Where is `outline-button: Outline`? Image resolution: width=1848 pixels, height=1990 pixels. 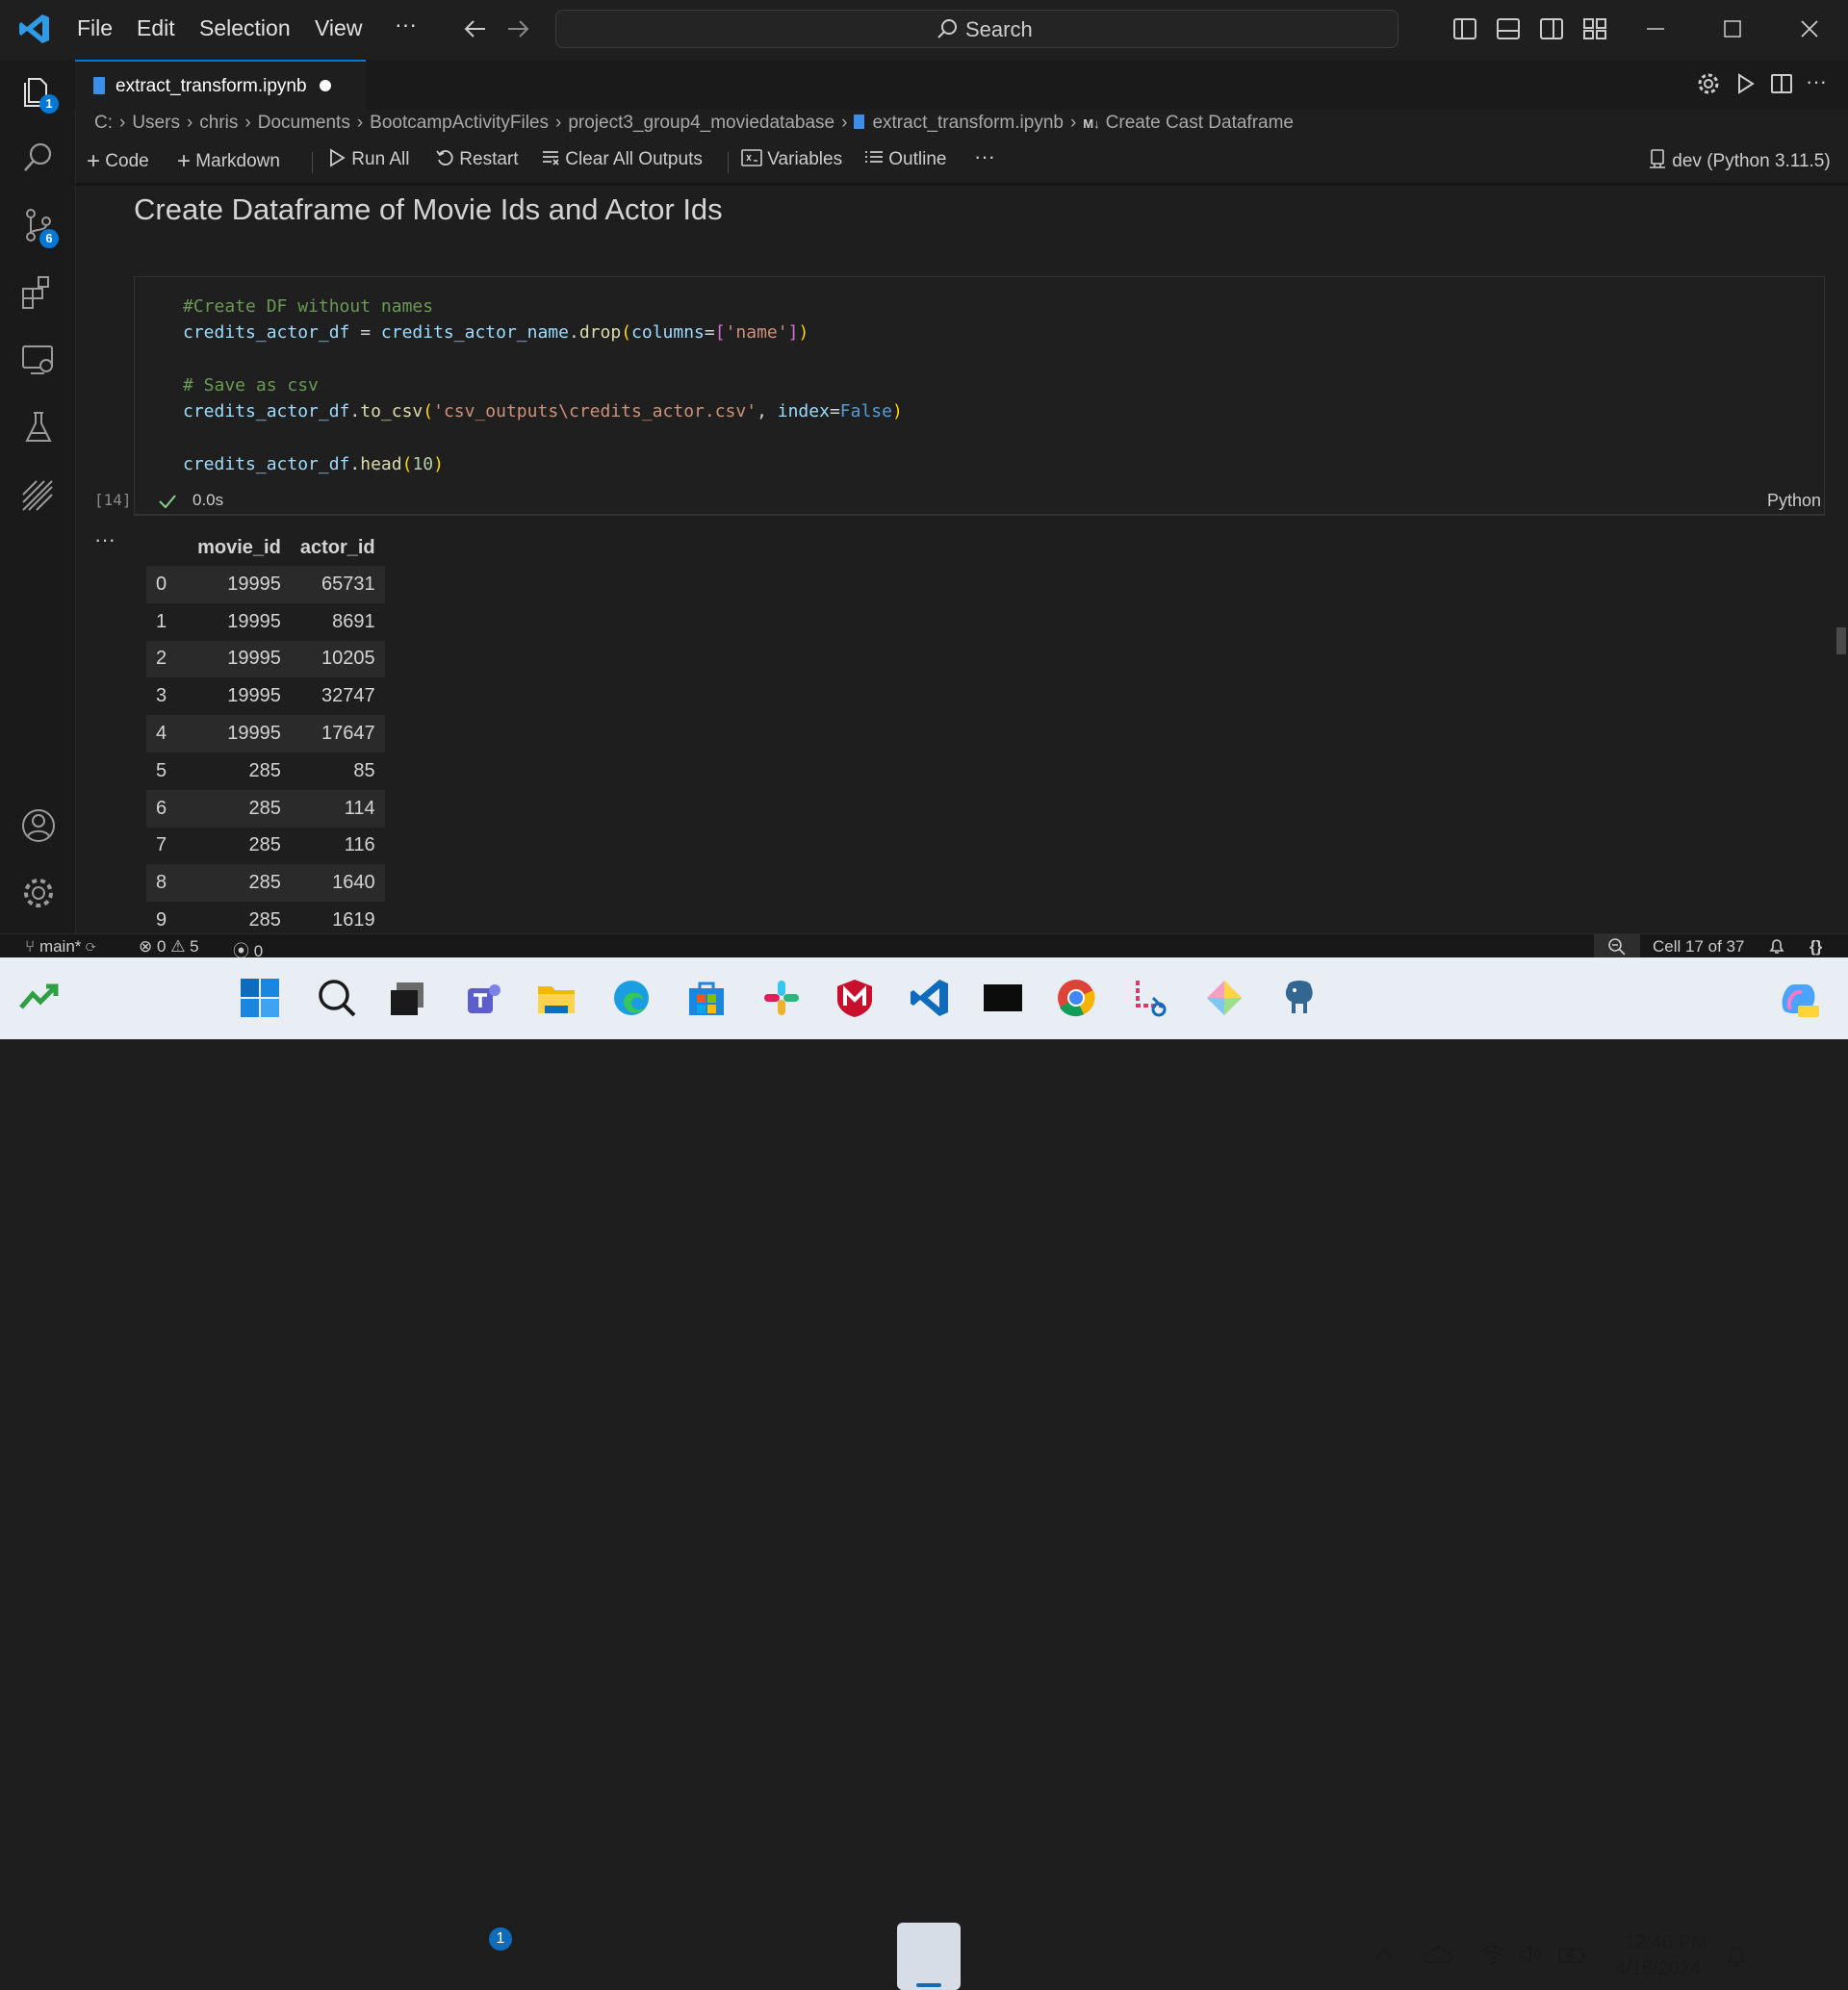 outline-button: Outline is located at coordinates (905, 159).